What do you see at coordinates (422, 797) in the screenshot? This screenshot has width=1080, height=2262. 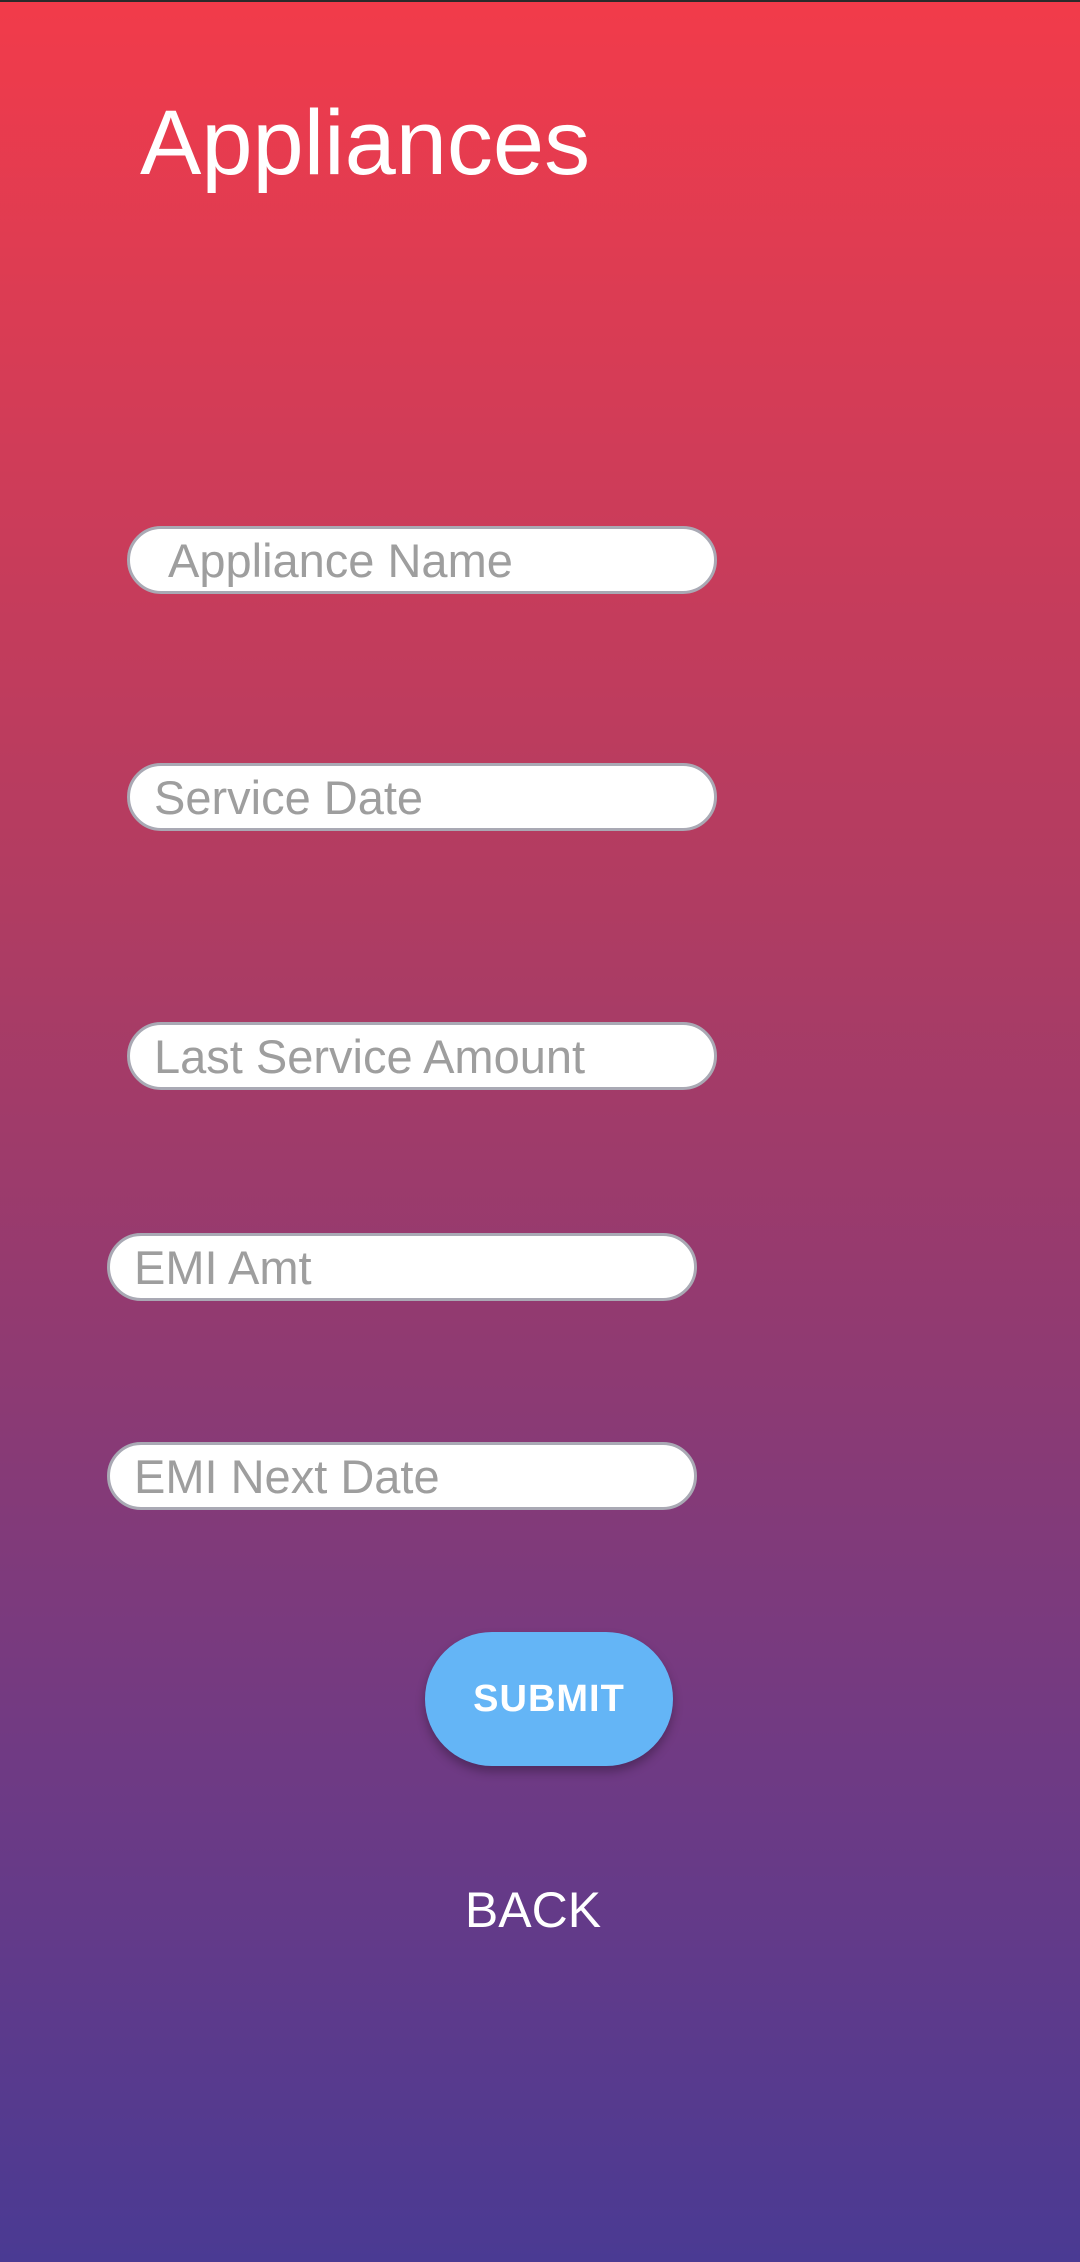 I see `service-date-input` at bounding box center [422, 797].